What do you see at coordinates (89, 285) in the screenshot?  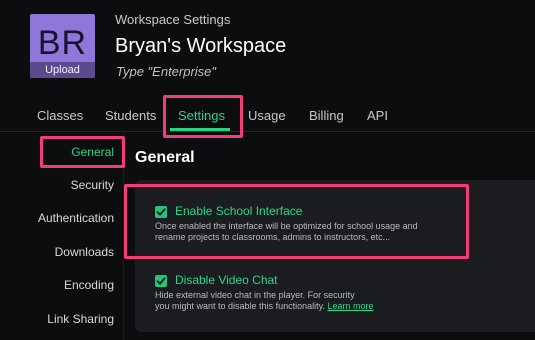 I see `sidebar-item-encoding: Encoding` at bounding box center [89, 285].